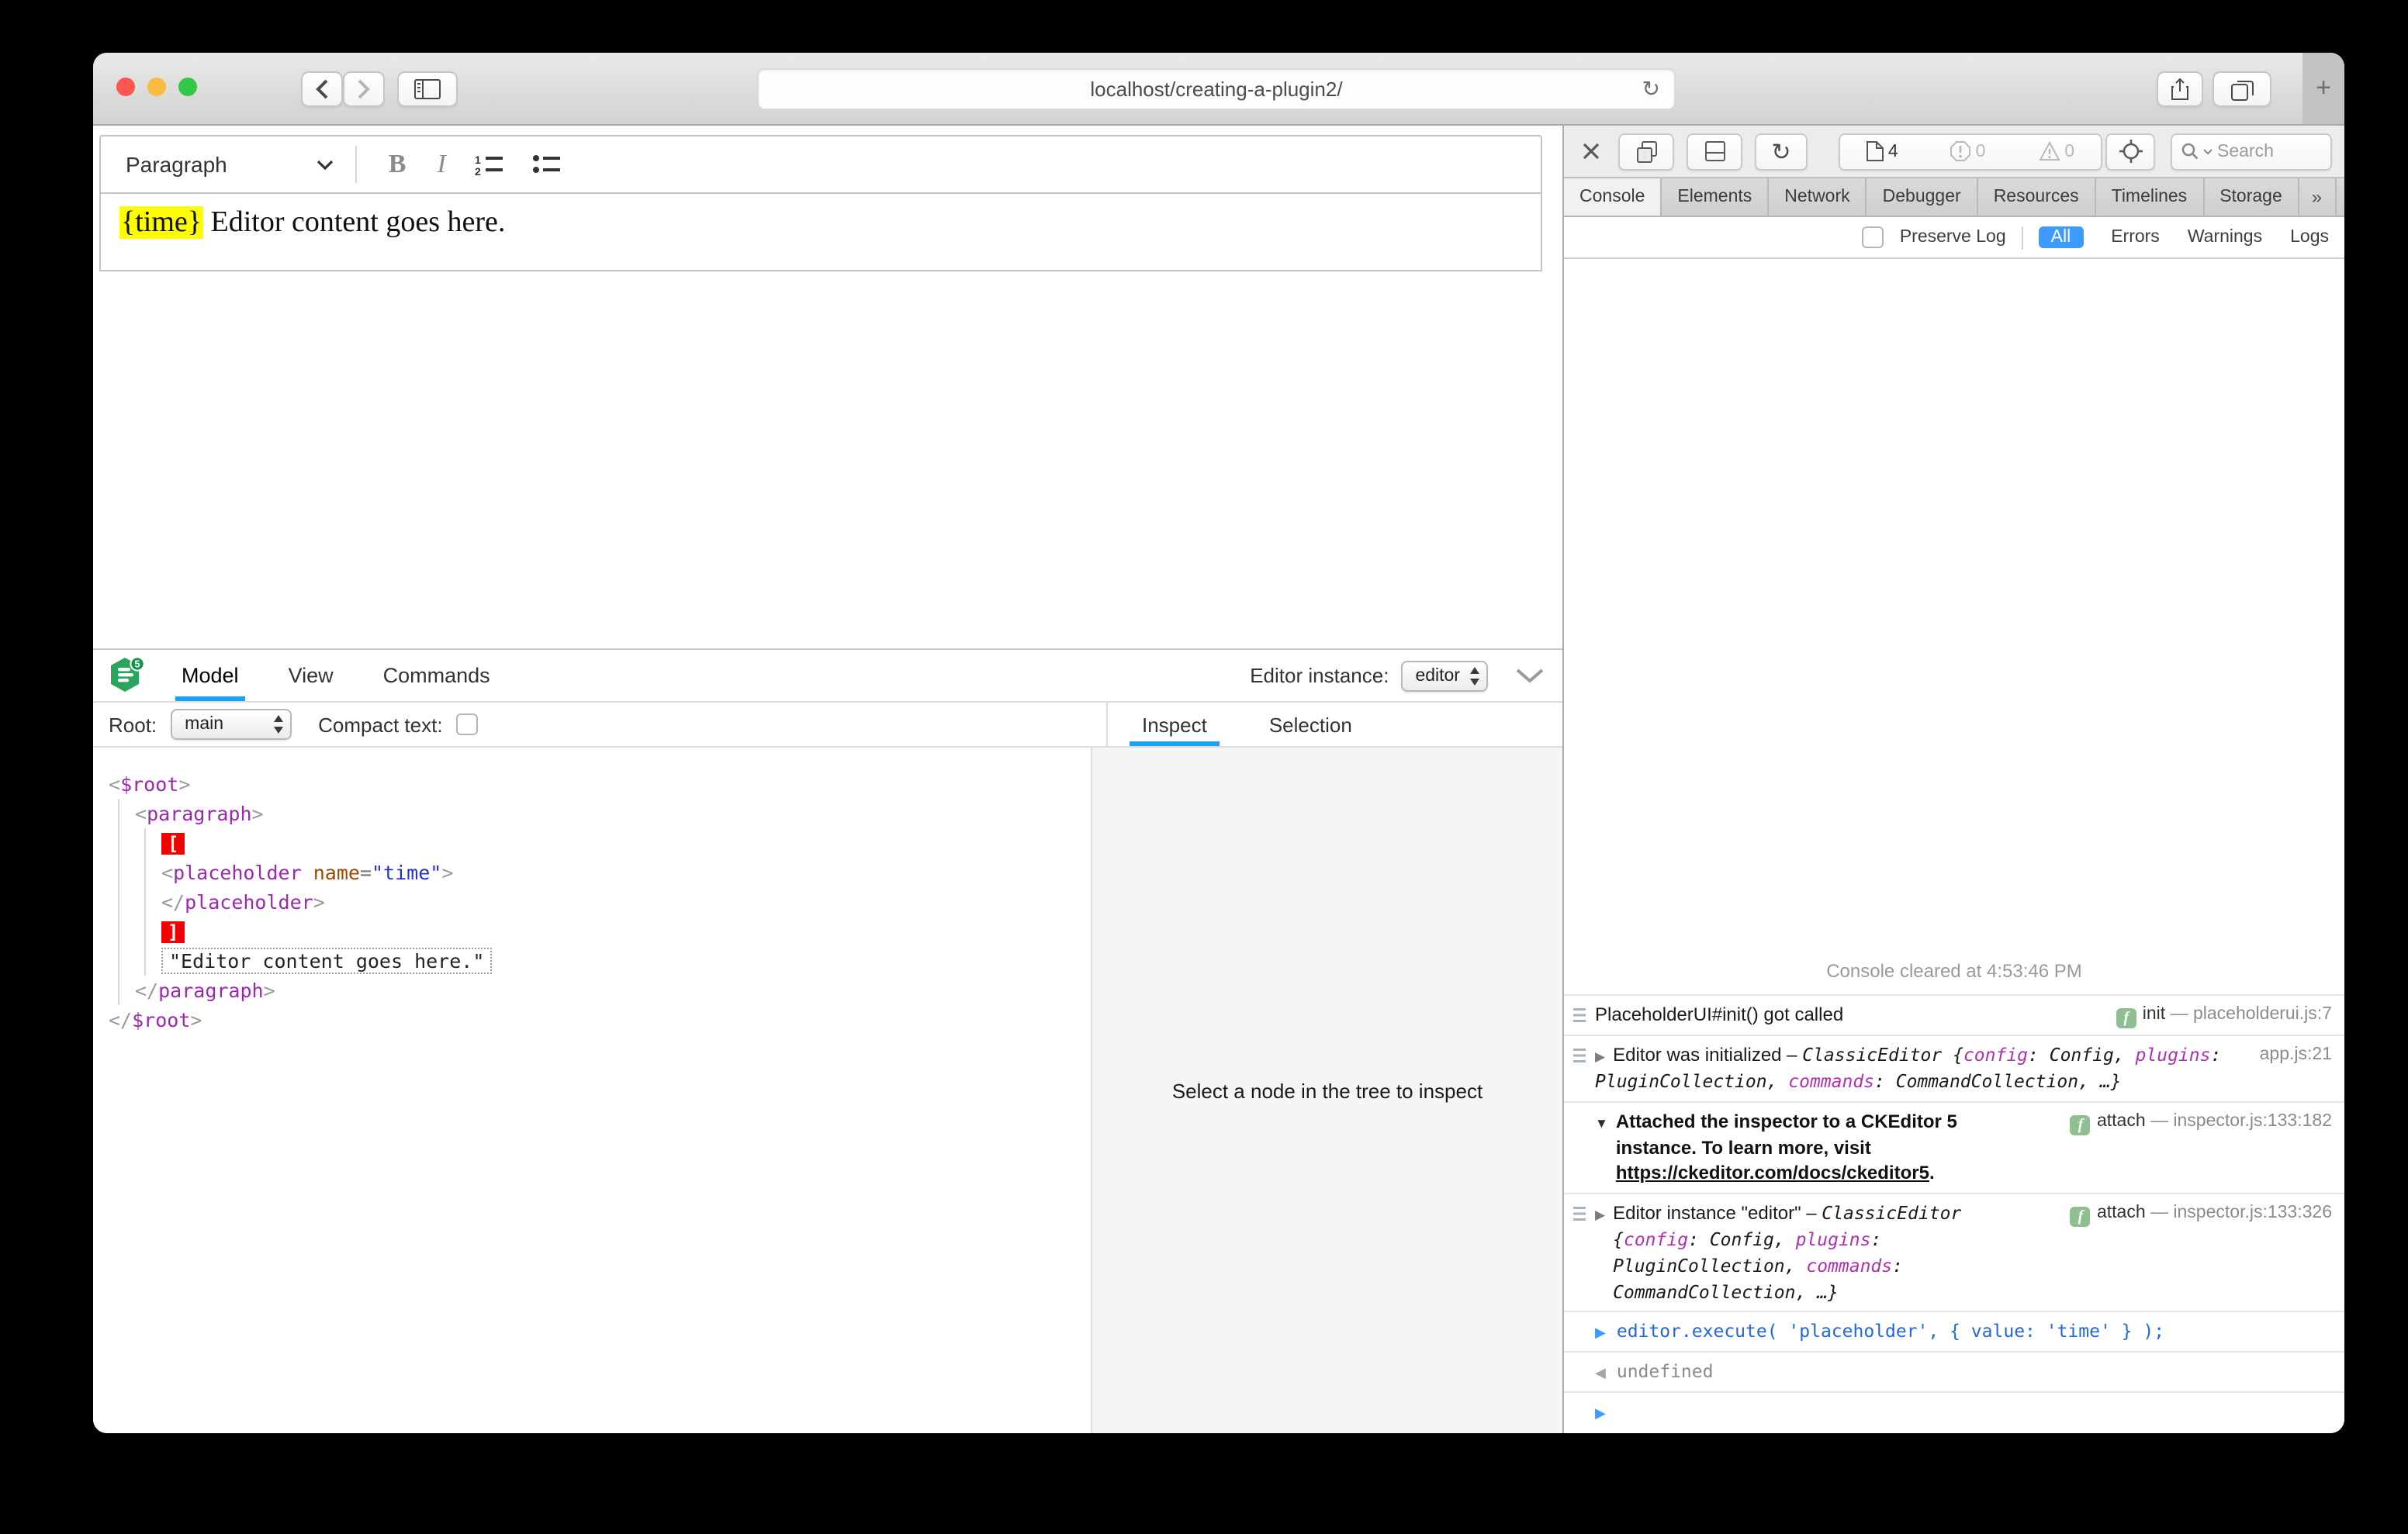 This screenshot has width=2408, height=1534. I want to click on element-picker-button, so click(2130, 151).